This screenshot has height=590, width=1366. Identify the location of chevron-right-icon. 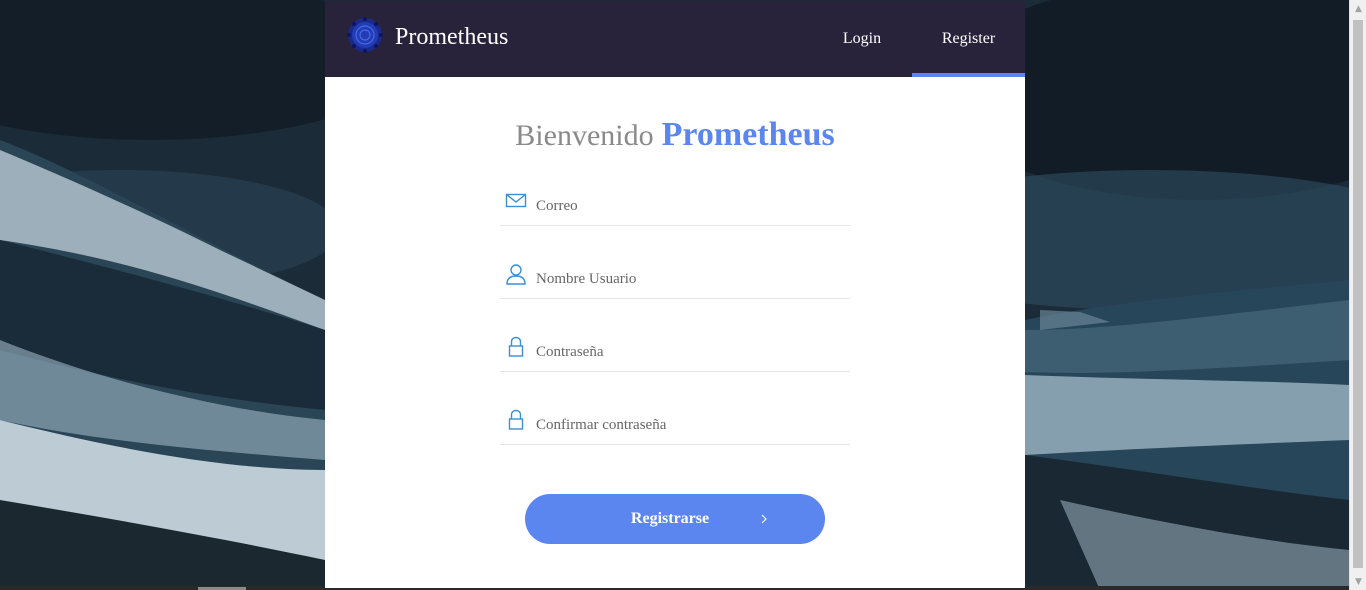
(764, 519).